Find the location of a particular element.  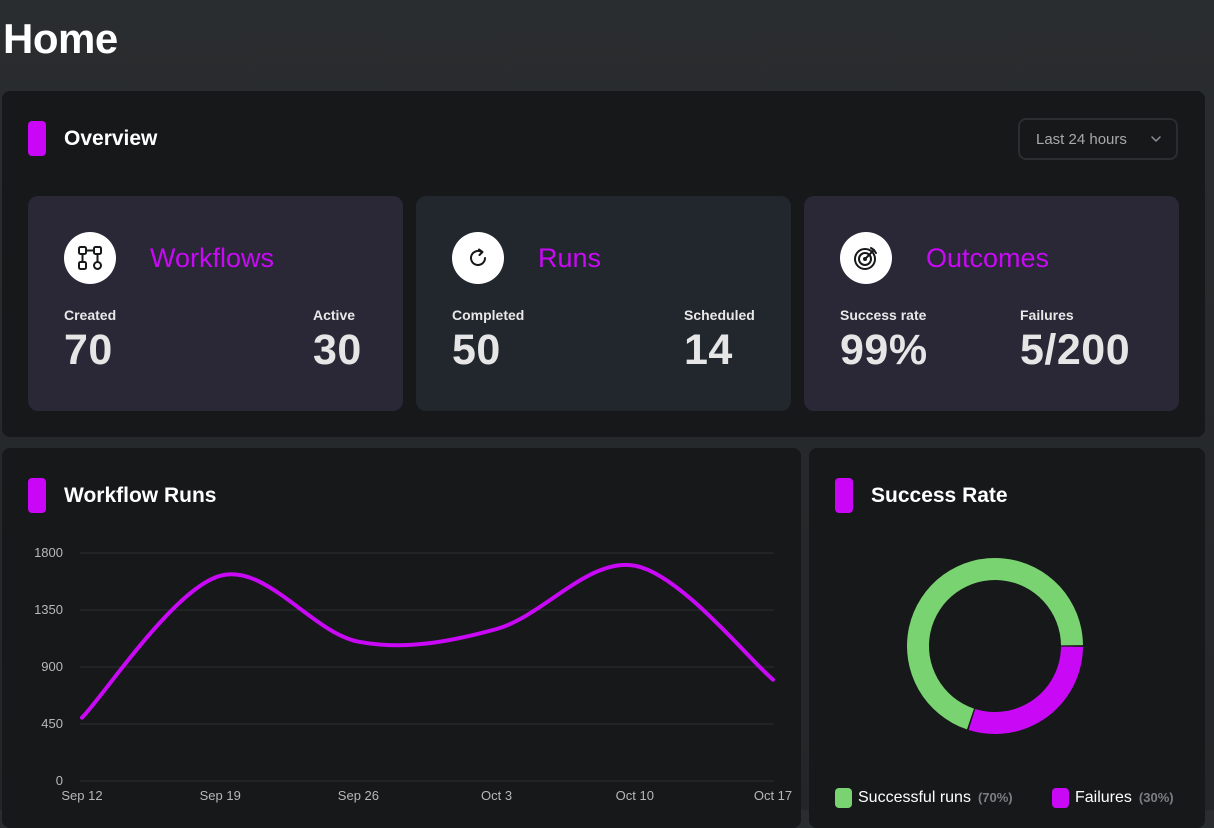

legend-item-successful-runs: Successful runs (70%) is located at coordinates (924, 798).